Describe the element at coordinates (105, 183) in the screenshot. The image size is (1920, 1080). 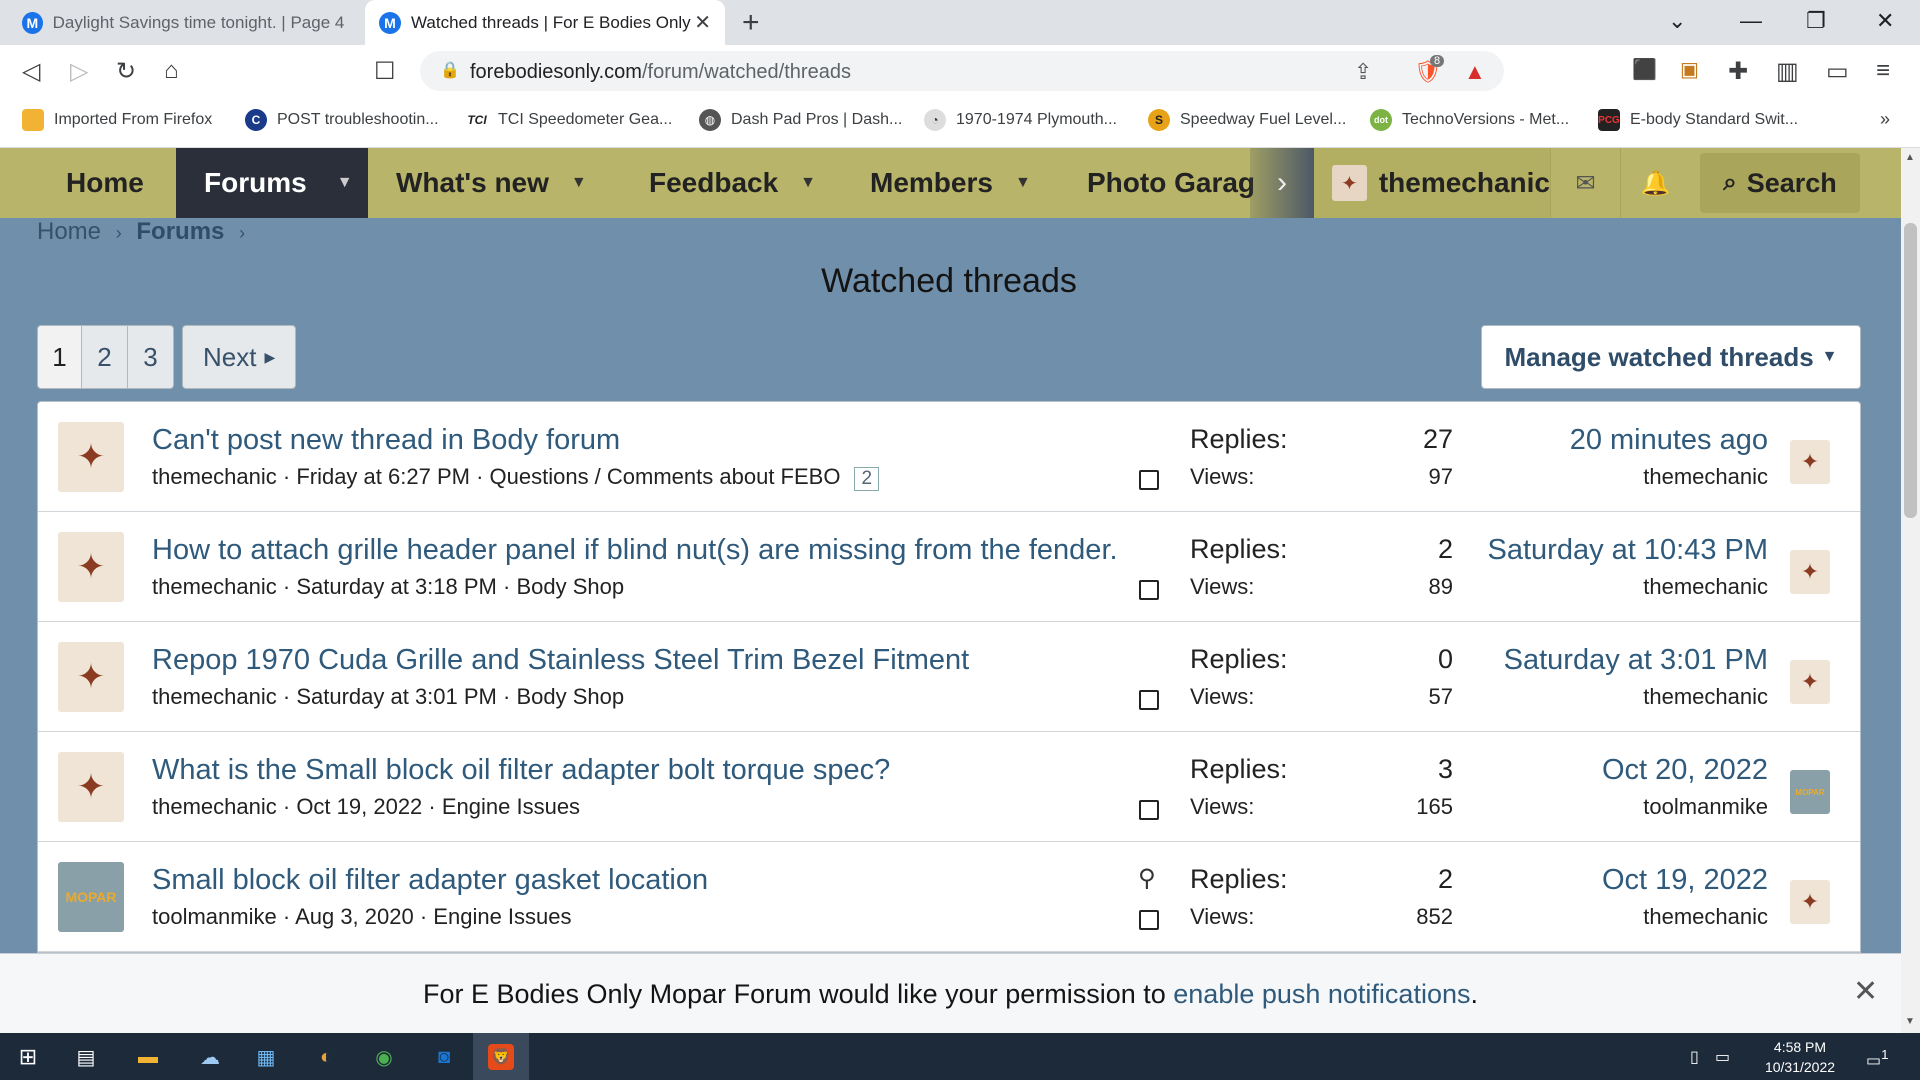
I see `nav-home: Home` at that location.